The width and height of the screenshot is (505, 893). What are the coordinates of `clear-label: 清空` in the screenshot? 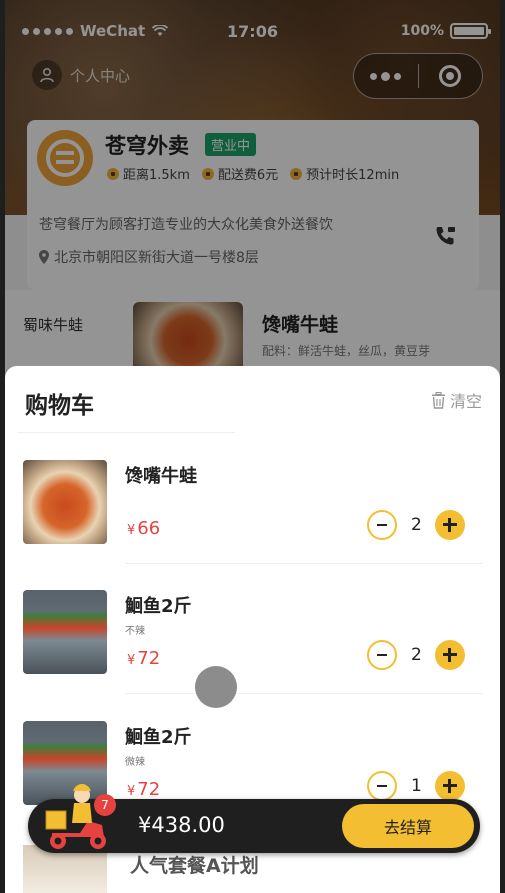 It's located at (465, 401).